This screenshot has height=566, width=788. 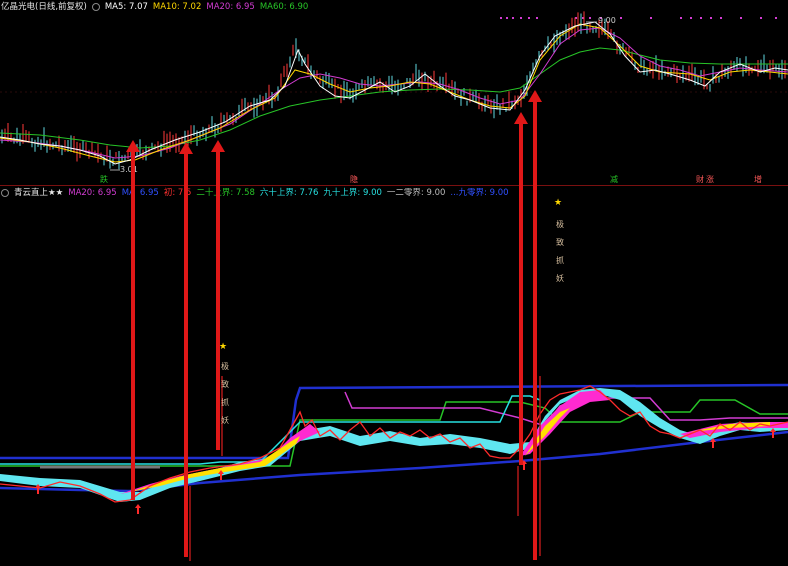 I want to click on event-marker-hidden: 隐, so click(x=354, y=180).